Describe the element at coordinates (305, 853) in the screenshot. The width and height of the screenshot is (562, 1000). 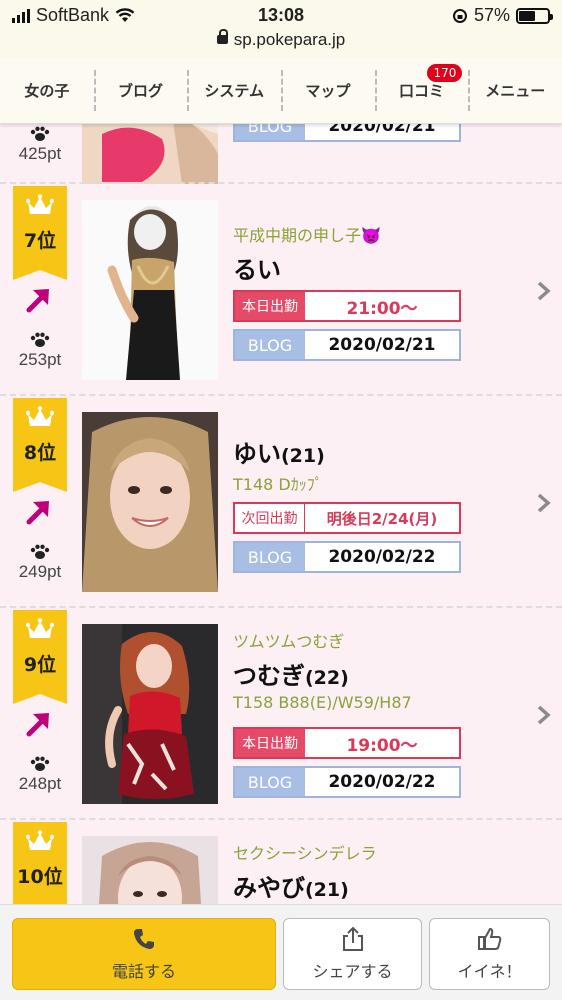
I see `catch-phrase: セクシーシンデレラ` at that location.